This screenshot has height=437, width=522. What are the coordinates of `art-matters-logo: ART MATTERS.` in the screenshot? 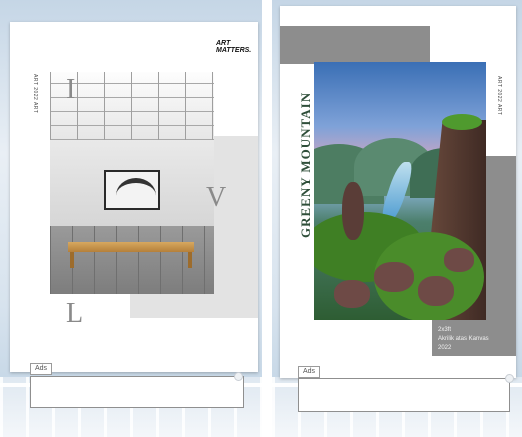 It's located at (234, 47).